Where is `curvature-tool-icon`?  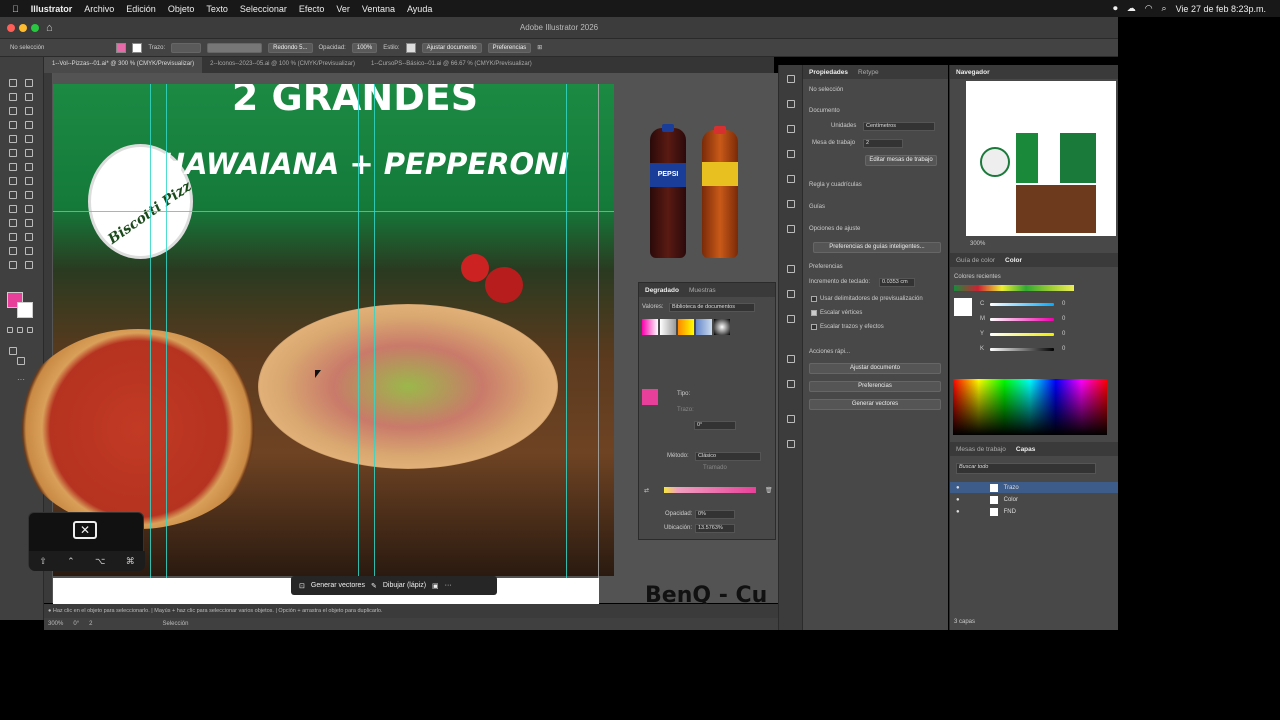
curvature-tool-icon is located at coordinates (29, 111).